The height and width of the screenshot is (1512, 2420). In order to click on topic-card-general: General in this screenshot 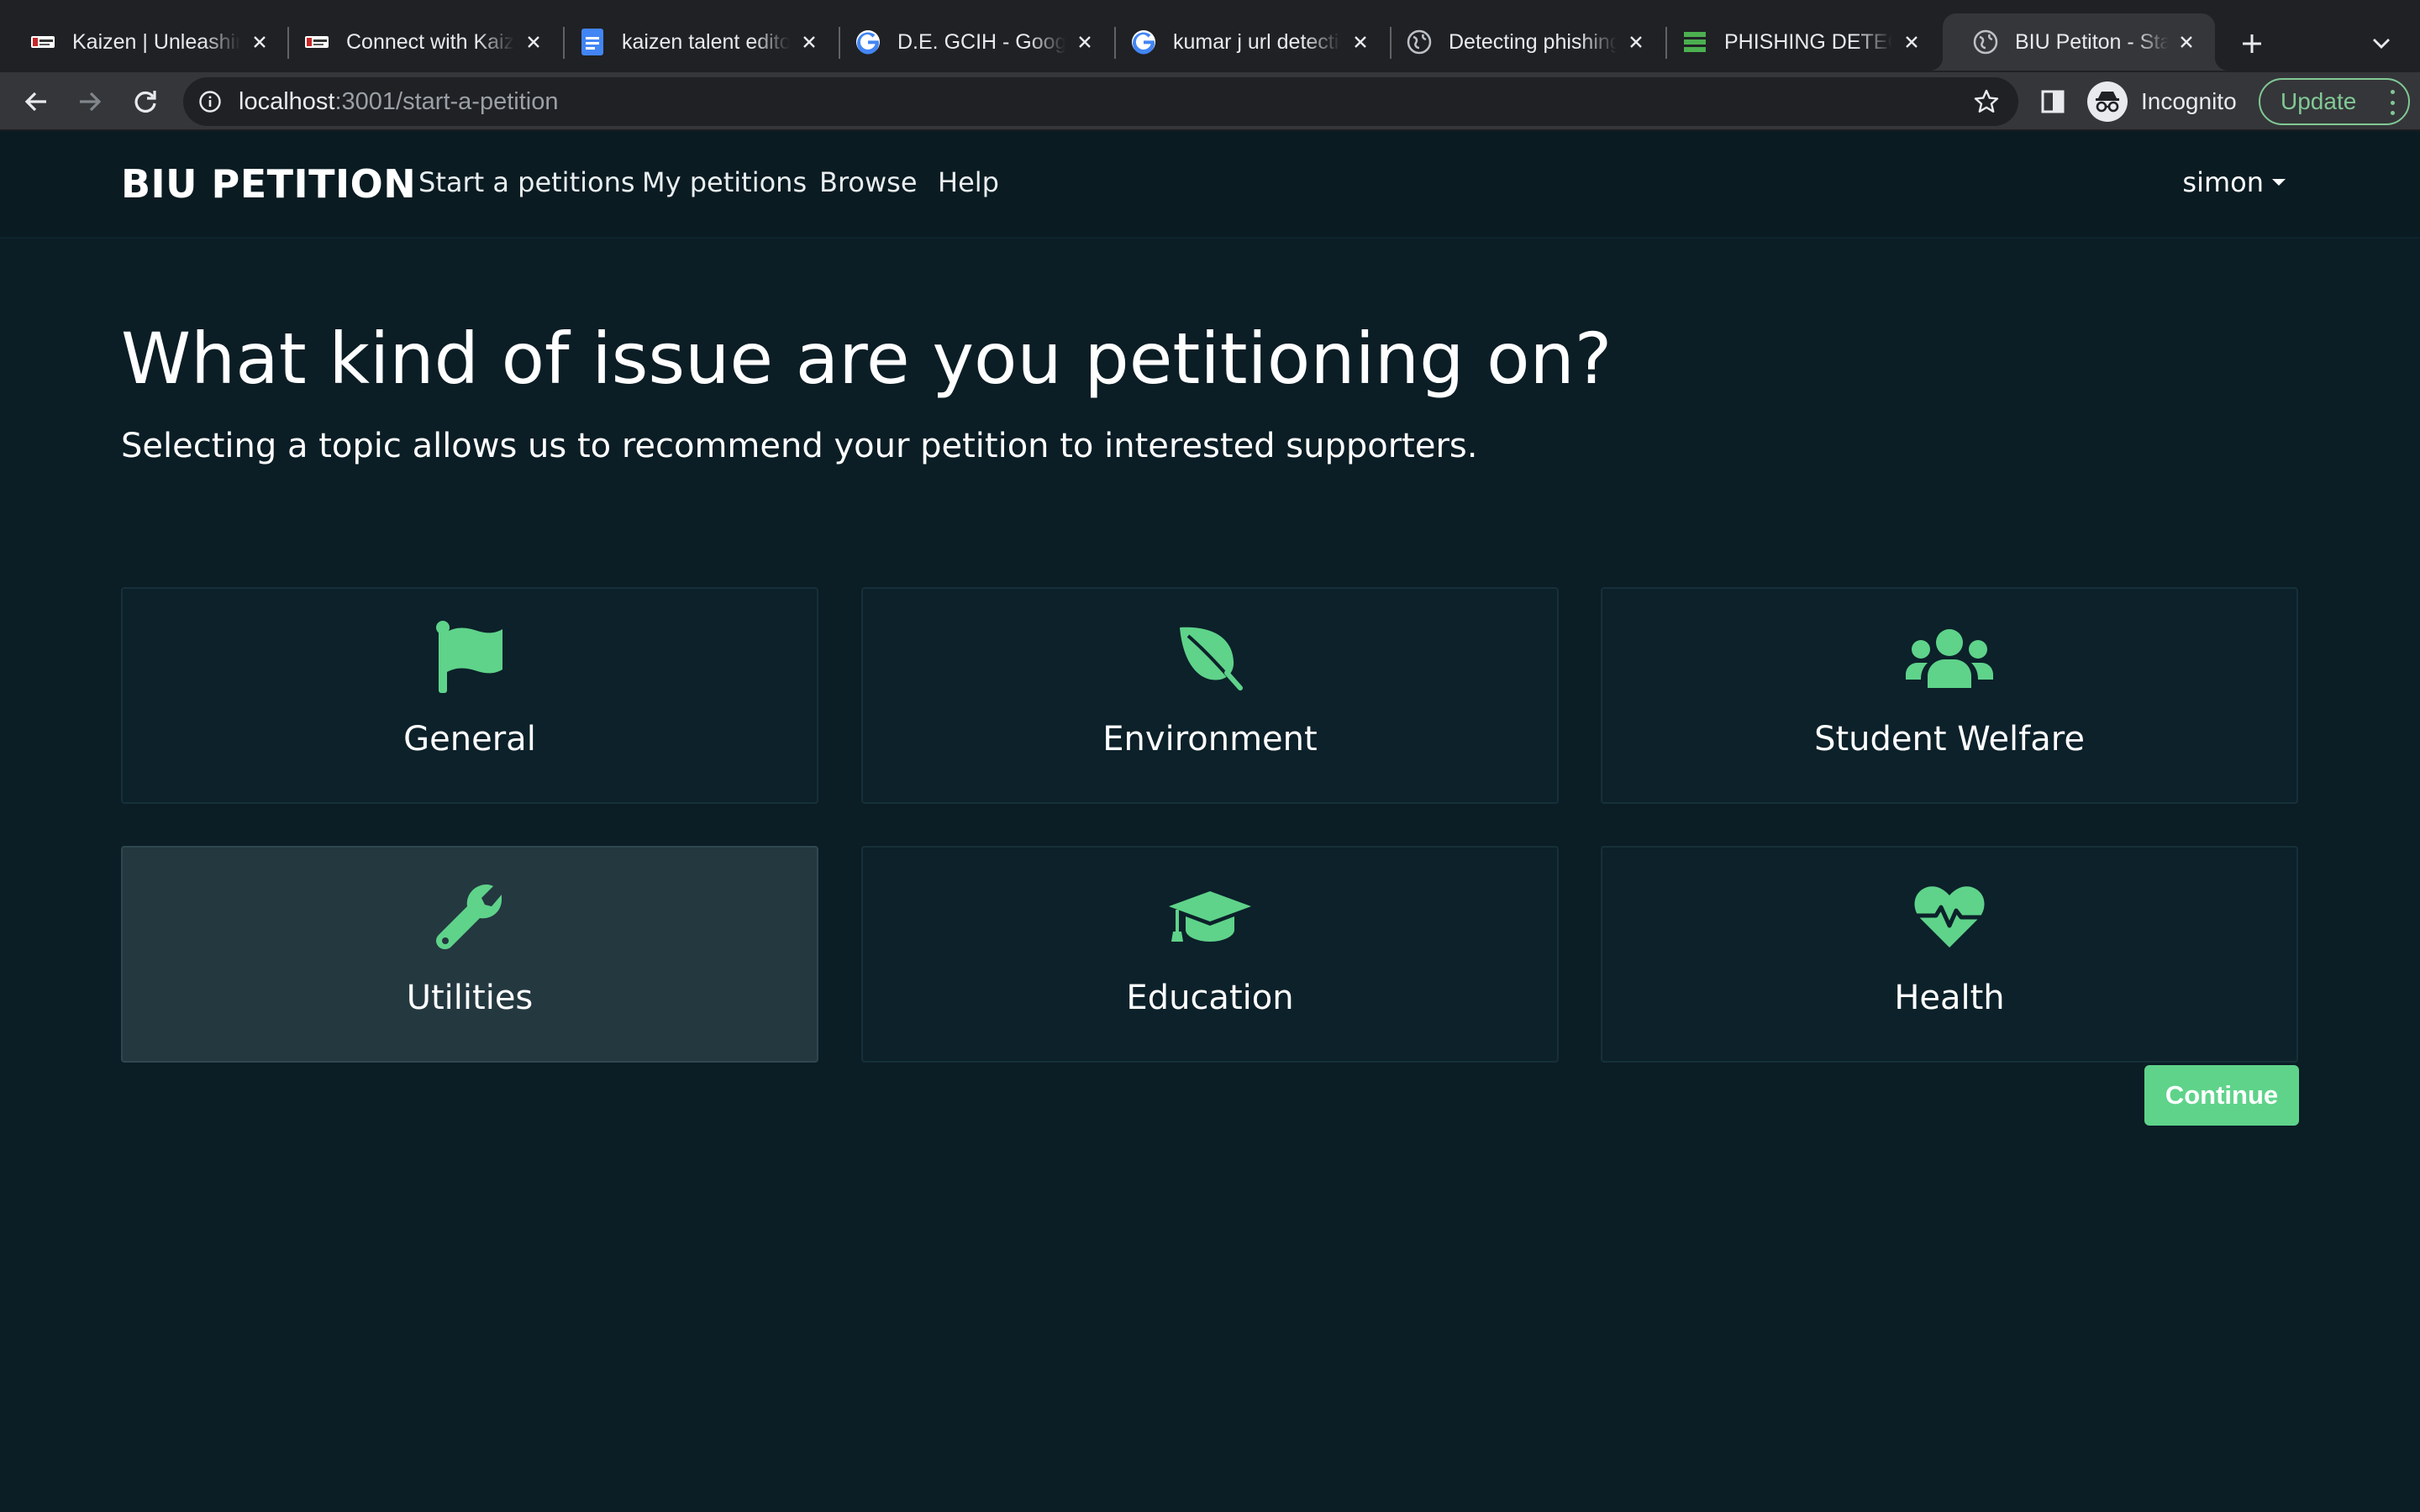, I will do `click(469, 695)`.